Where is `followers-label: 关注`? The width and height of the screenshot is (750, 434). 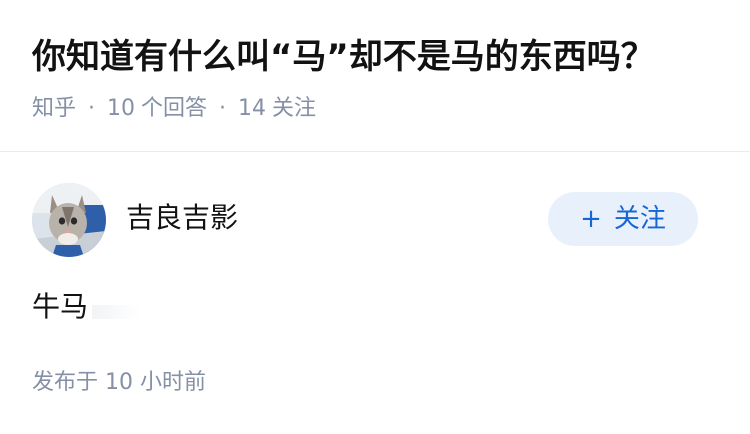 followers-label: 关注 is located at coordinates (294, 108).